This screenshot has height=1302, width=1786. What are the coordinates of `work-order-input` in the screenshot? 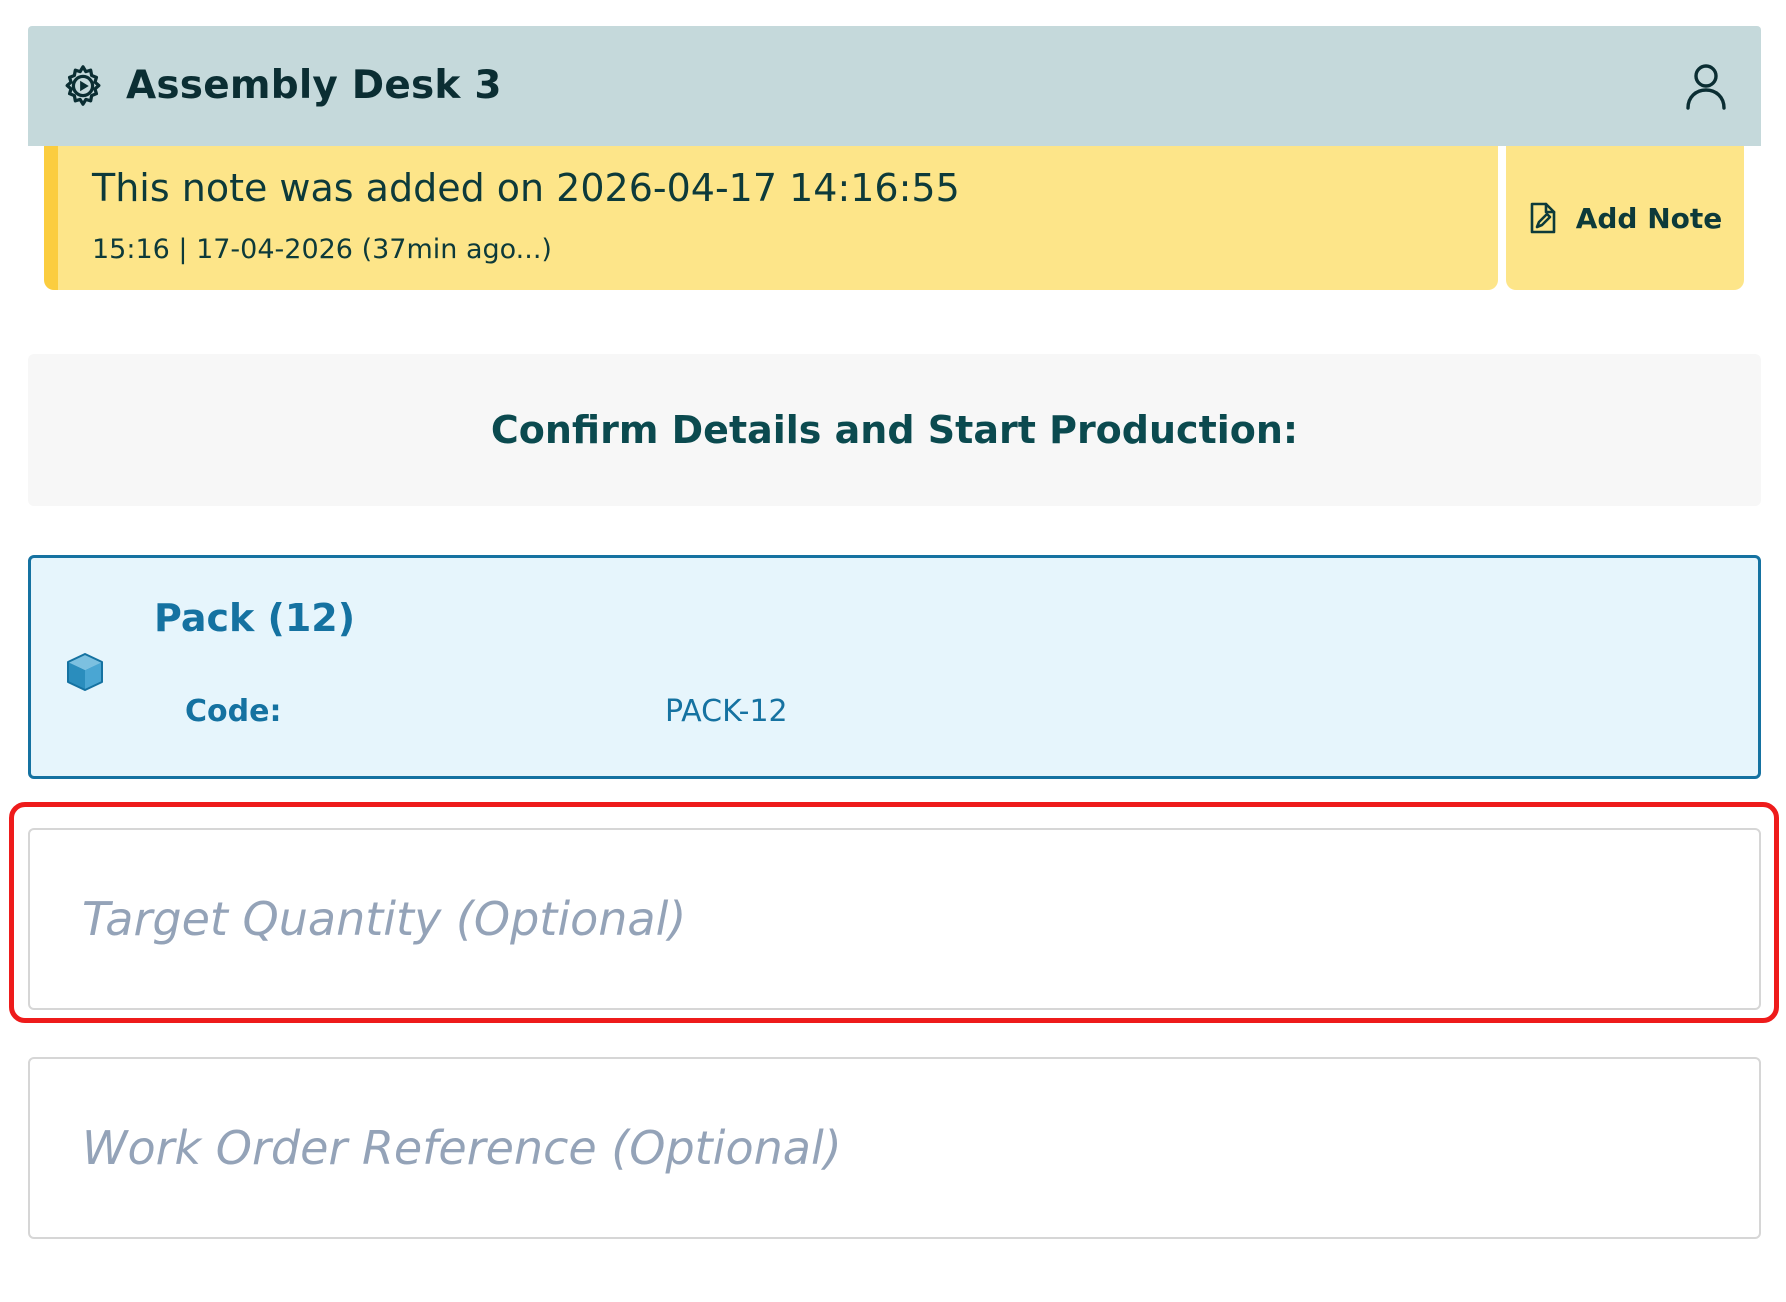 It's located at (894, 1148).